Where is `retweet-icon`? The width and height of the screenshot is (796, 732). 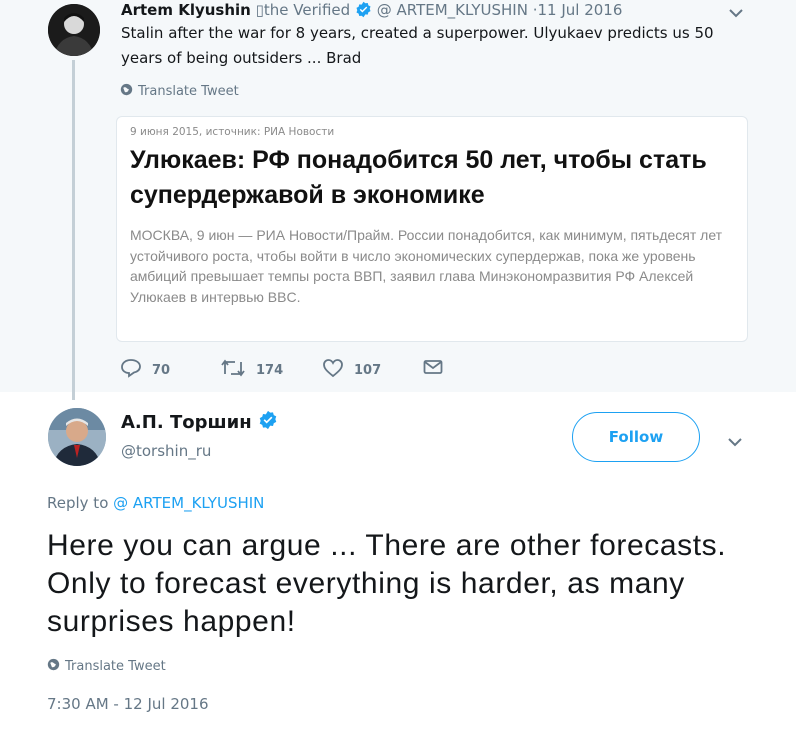
retweet-icon is located at coordinates (233, 370).